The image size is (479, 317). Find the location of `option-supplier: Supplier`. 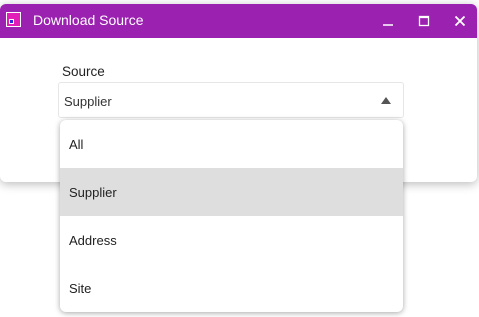

option-supplier: Supplier is located at coordinates (231, 192).